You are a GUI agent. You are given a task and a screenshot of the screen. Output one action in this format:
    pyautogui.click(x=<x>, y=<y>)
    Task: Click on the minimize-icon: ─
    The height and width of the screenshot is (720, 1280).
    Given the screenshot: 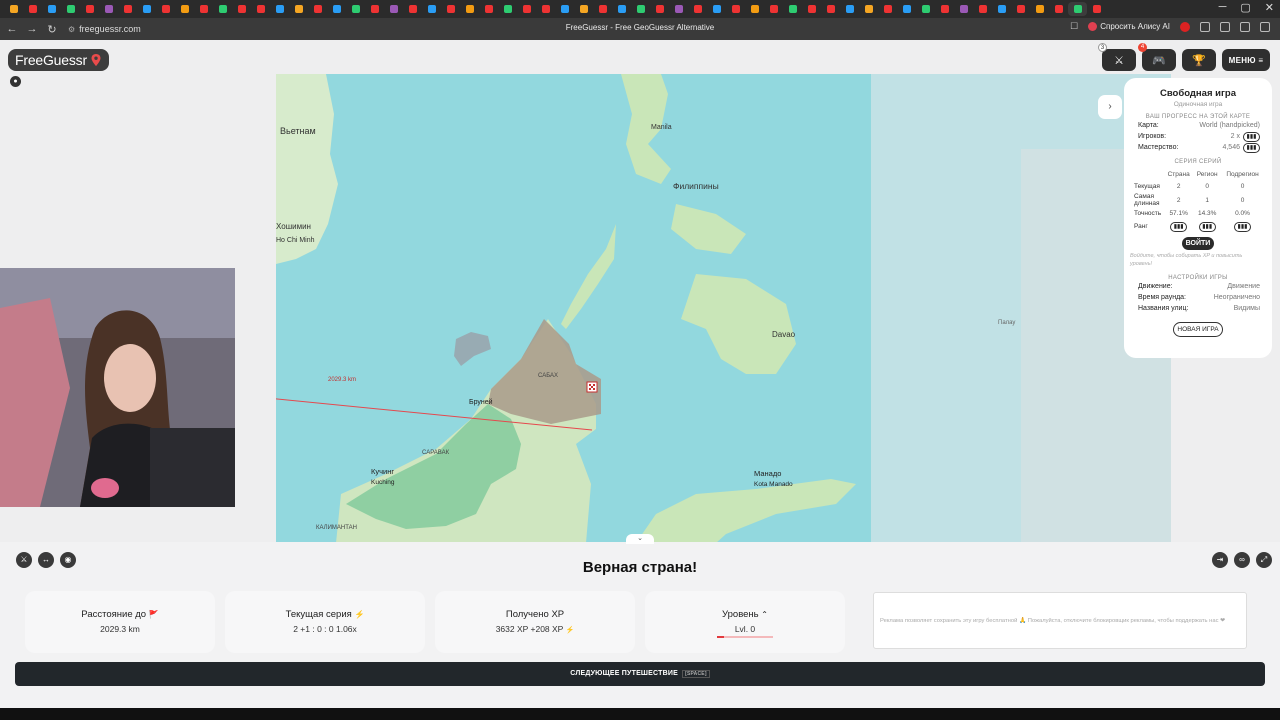 What is the action you would take?
    pyautogui.click(x=1223, y=7)
    